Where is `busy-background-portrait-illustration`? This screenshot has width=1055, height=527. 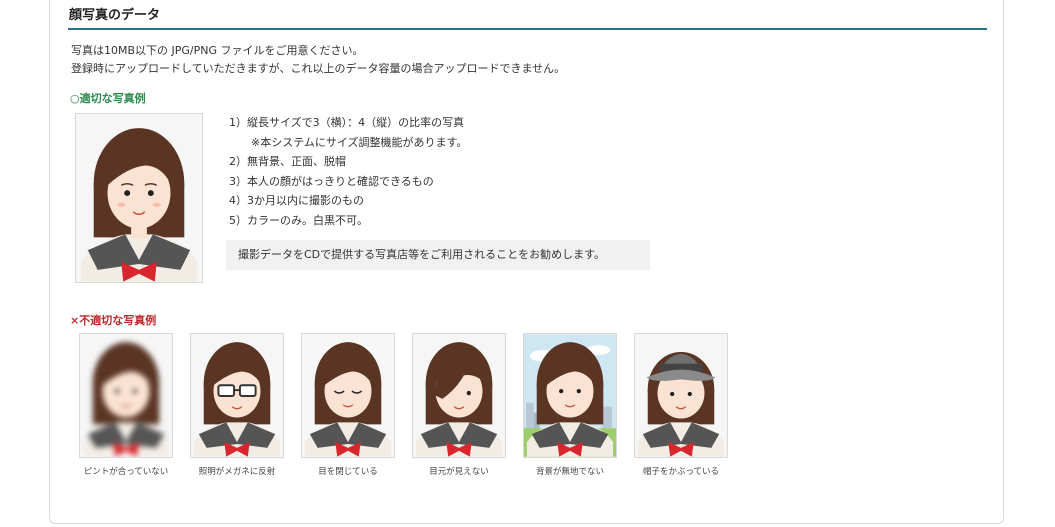
busy-background-portrait-illustration is located at coordinates (570, 395).